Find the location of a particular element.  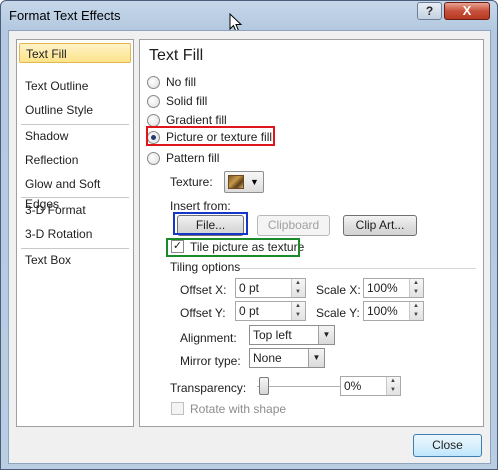

radio-pattern-fill: Pattern fill is located at coordinates (183, 158).